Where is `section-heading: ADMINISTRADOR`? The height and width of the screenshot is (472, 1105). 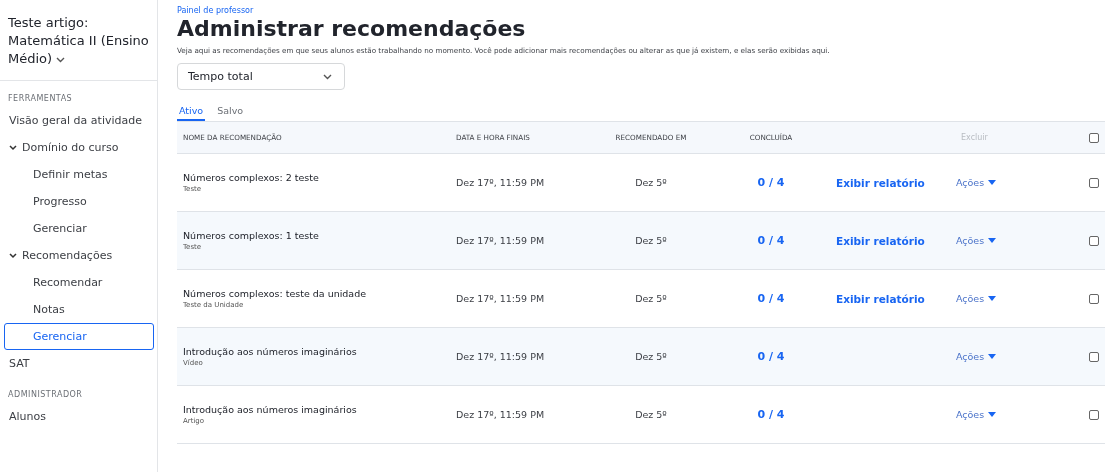
section-heading: ADMINISTRADOR is located at coordinates (45, 394).